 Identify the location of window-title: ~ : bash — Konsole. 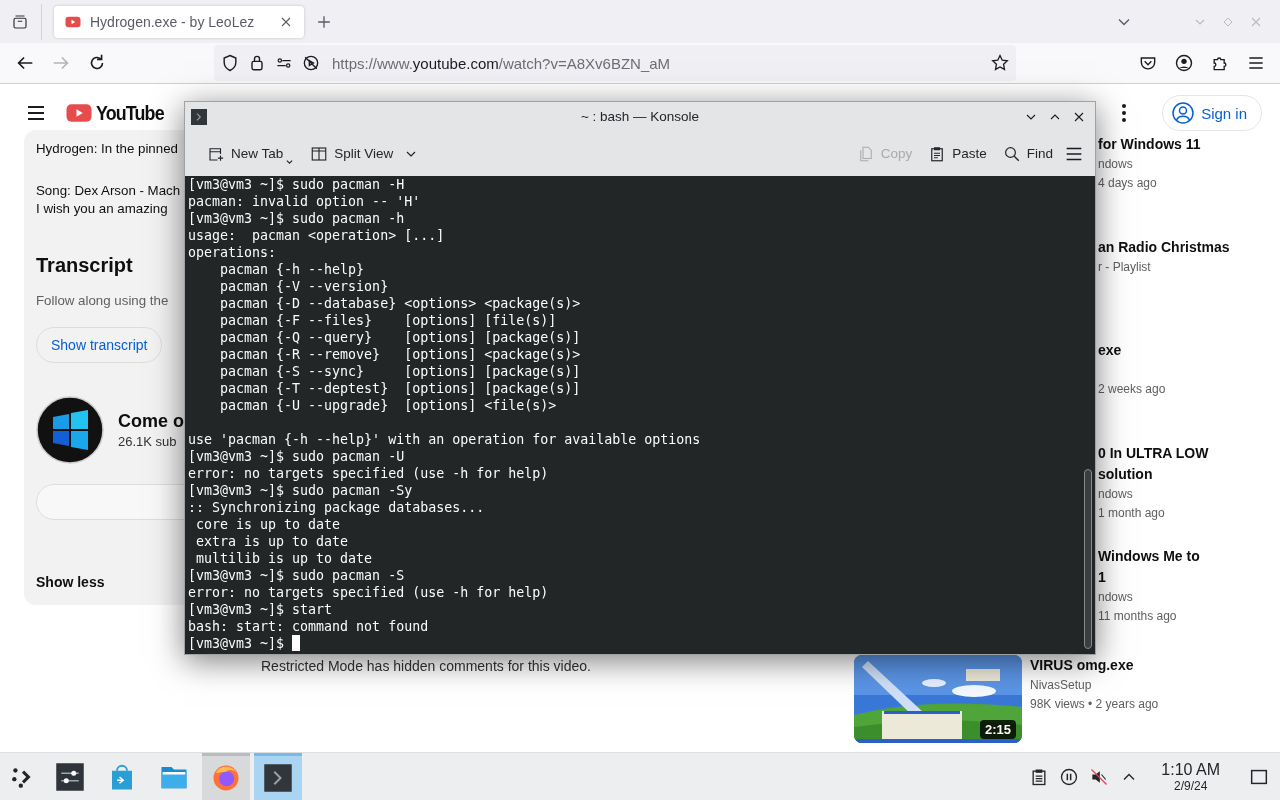
(640, 116).